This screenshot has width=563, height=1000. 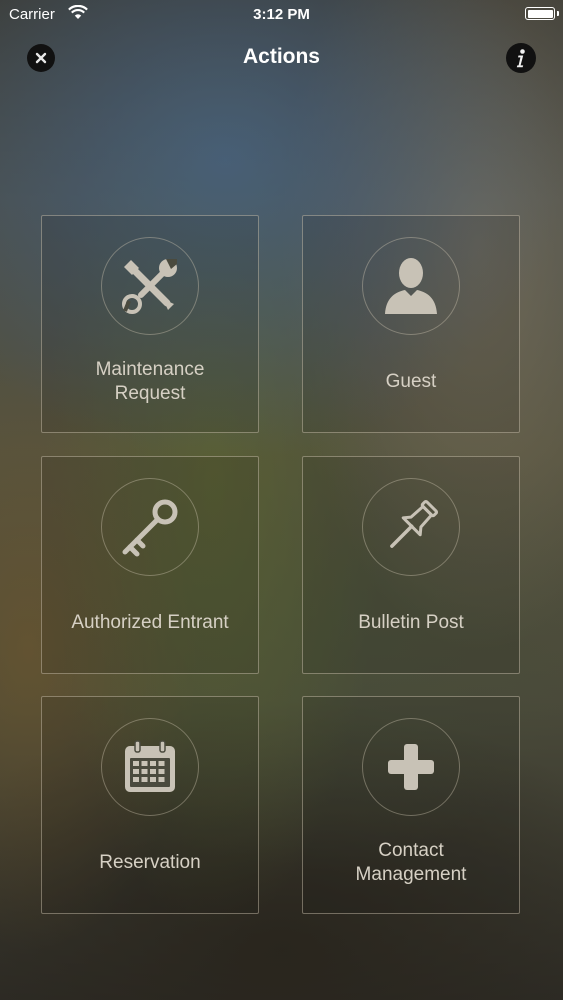 I want to click on tile-authorized-entrant: Authorized Entrant, so click(x=150, y=565).